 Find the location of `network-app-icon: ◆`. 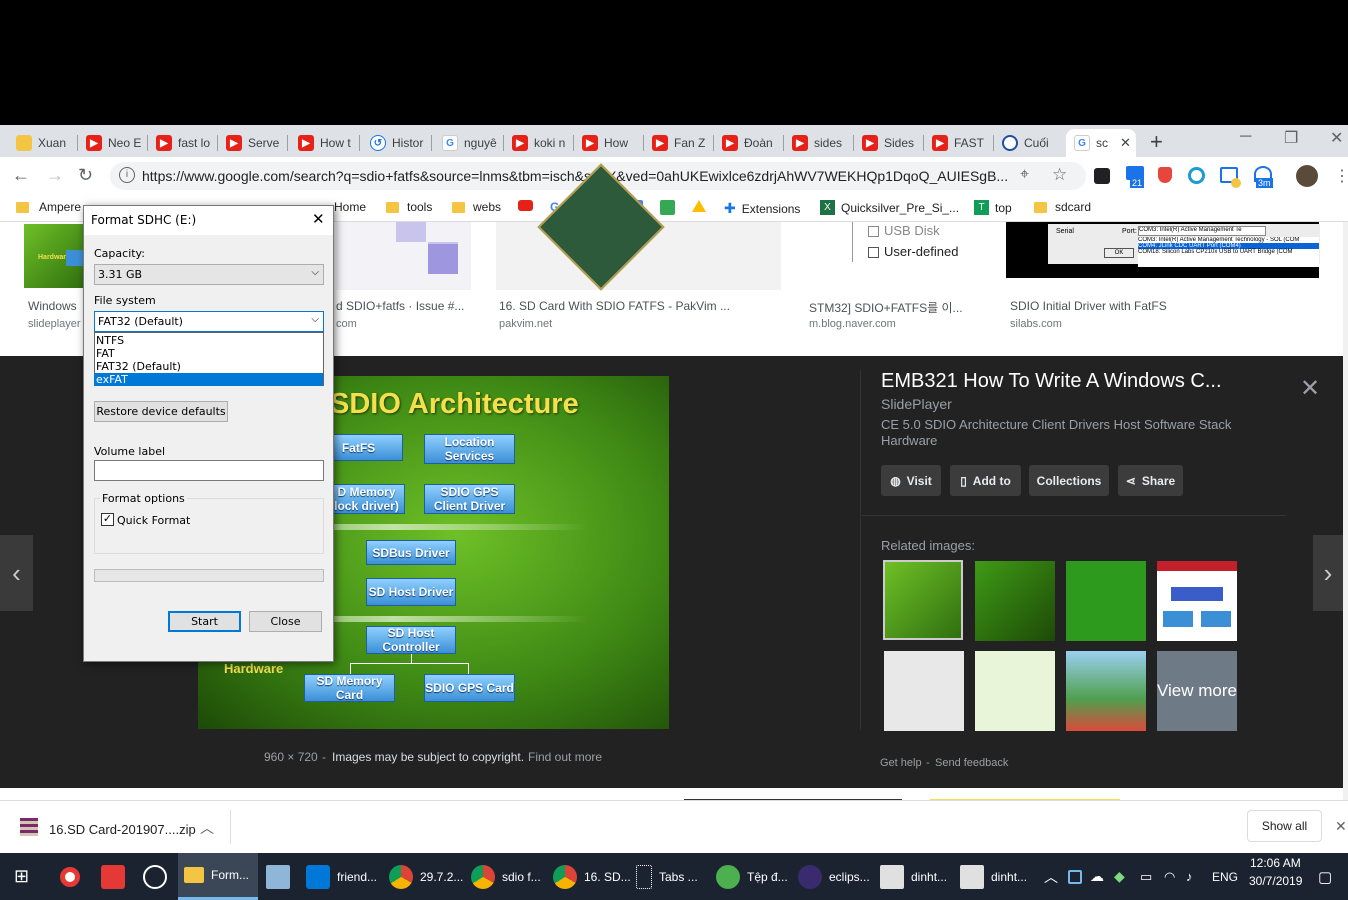

network-app-icon: ◆ is located at coordinates (1119, 876).